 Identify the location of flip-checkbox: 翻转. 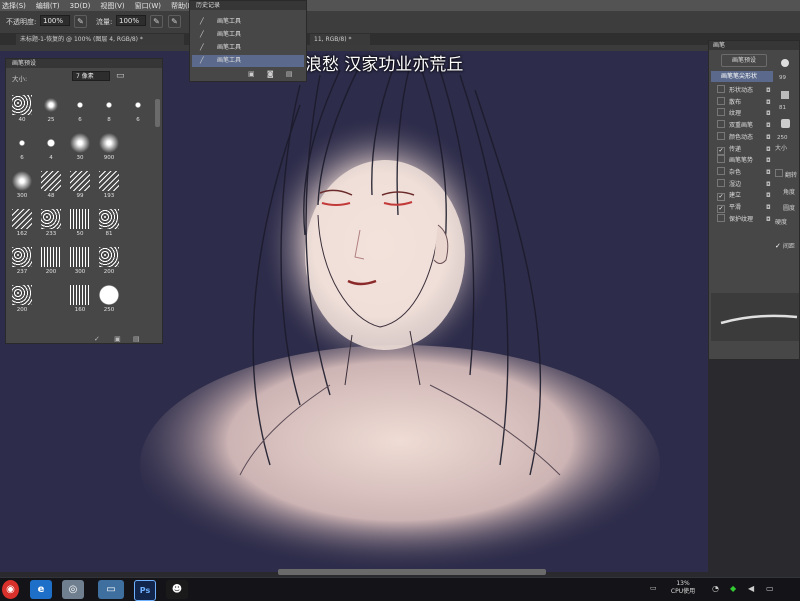
(786, 174).